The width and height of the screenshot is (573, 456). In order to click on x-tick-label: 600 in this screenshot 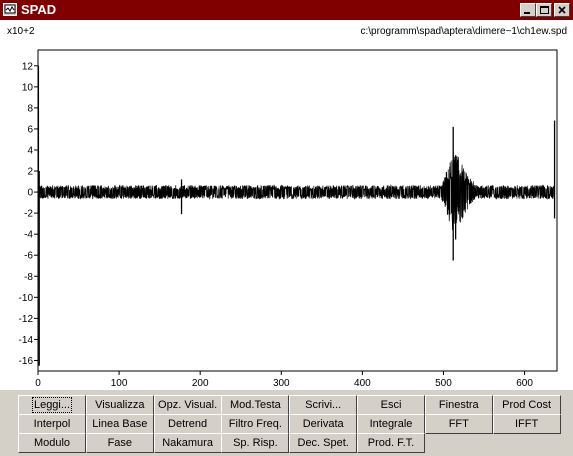, I will do `click(524, 383)`.